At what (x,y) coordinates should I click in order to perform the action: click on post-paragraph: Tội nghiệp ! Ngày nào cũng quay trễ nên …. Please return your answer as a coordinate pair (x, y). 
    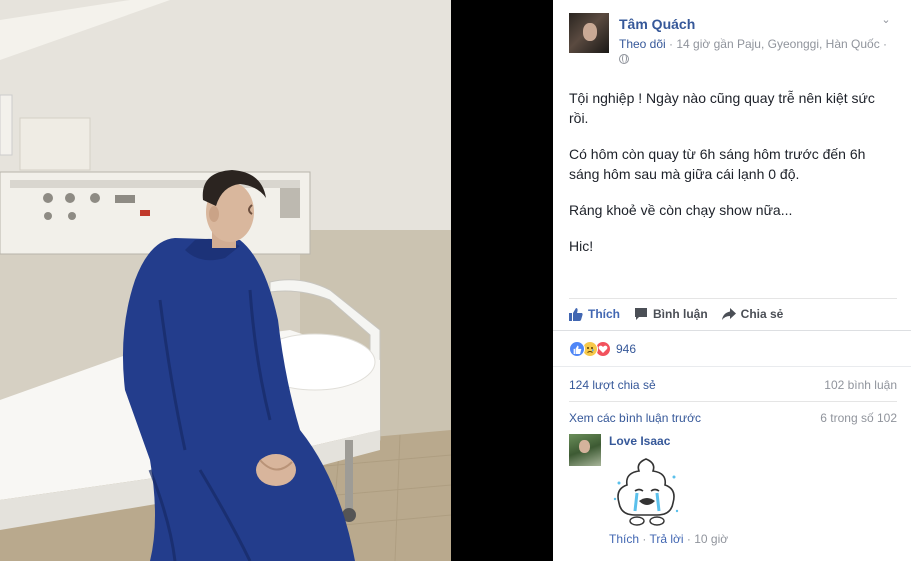
    Looking at the image, I should click on (722, 108).